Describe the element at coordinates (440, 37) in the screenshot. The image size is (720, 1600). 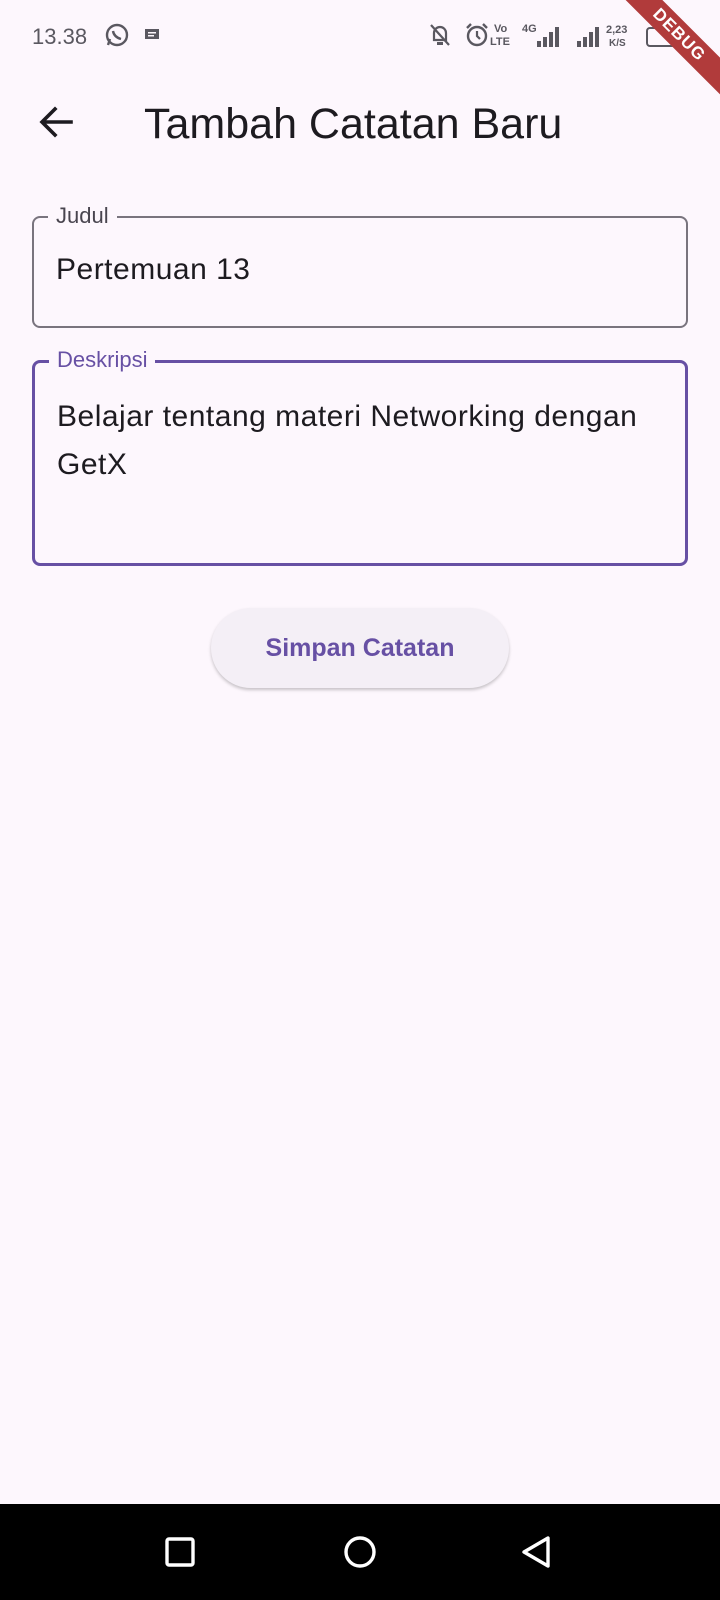
I see `bell-off-icon` at that location.